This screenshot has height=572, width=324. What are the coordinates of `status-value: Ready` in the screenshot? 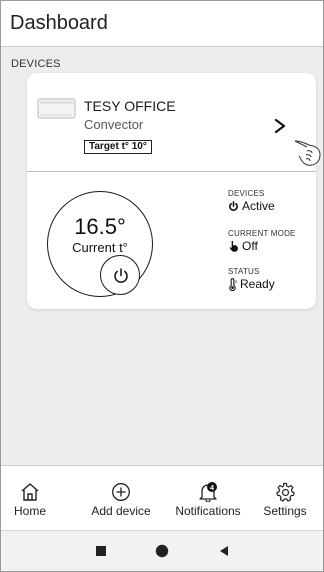 It's located at (257, 284).